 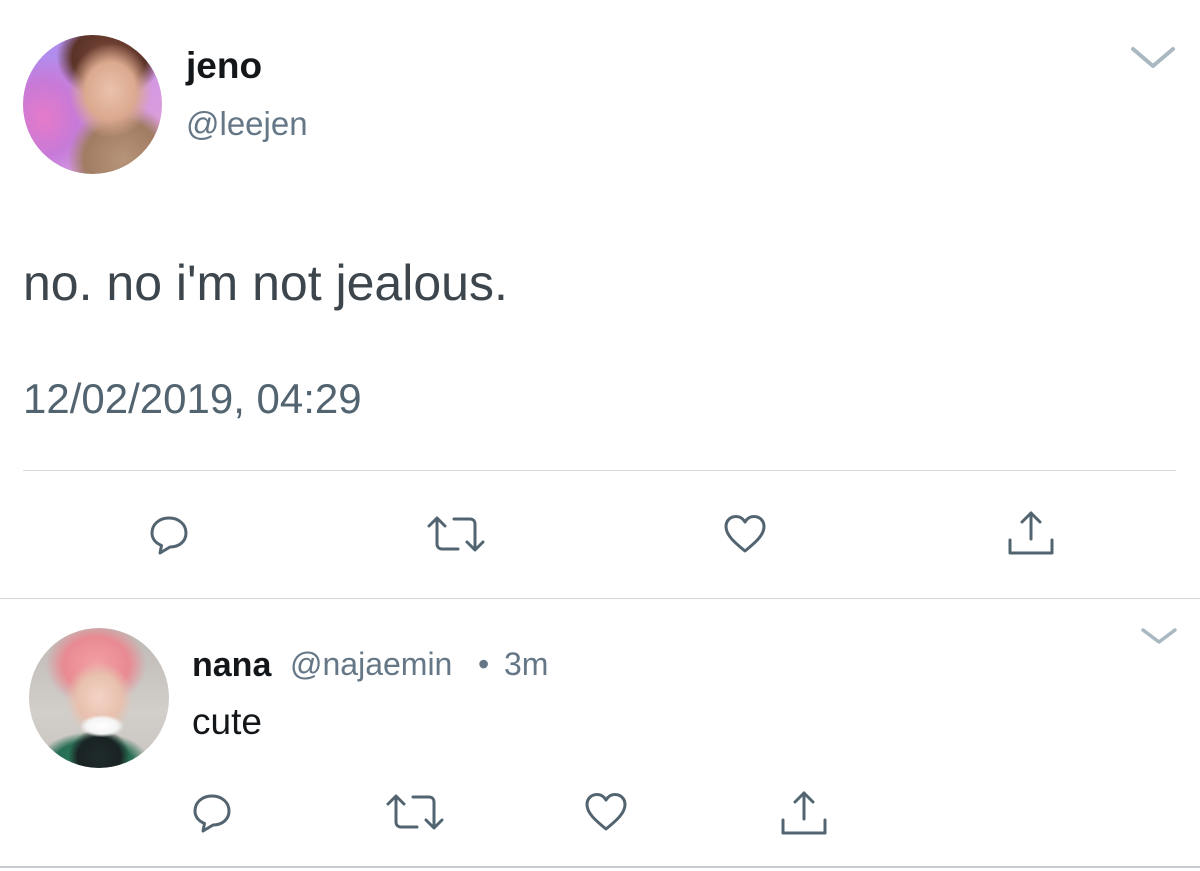 What do you see at coordinates (231, 665) in the screenshot?
I see `reply-author-name: nana` at bounding box center [231, 665].